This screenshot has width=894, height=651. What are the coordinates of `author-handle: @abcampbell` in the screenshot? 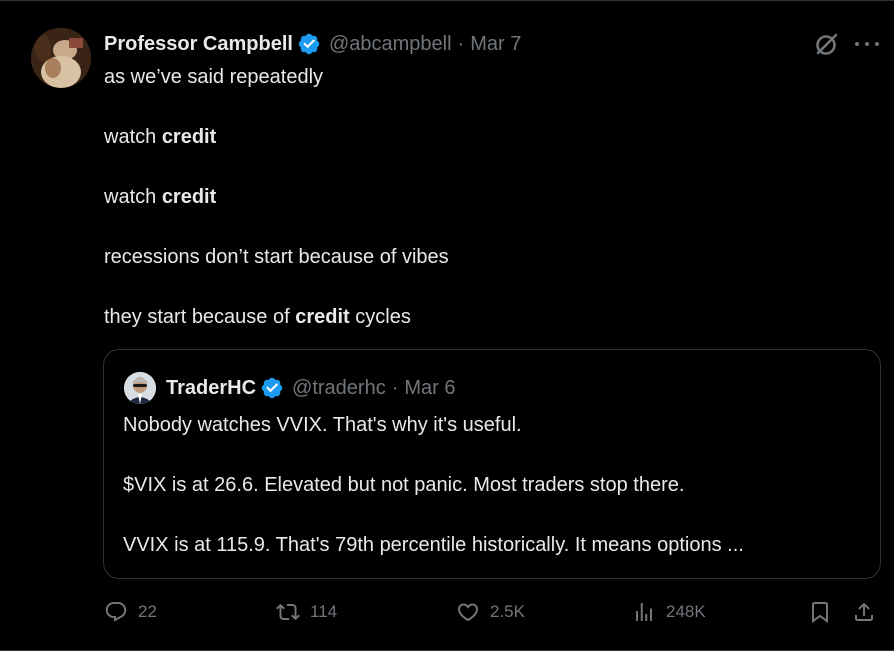 It's located at (390, 44).